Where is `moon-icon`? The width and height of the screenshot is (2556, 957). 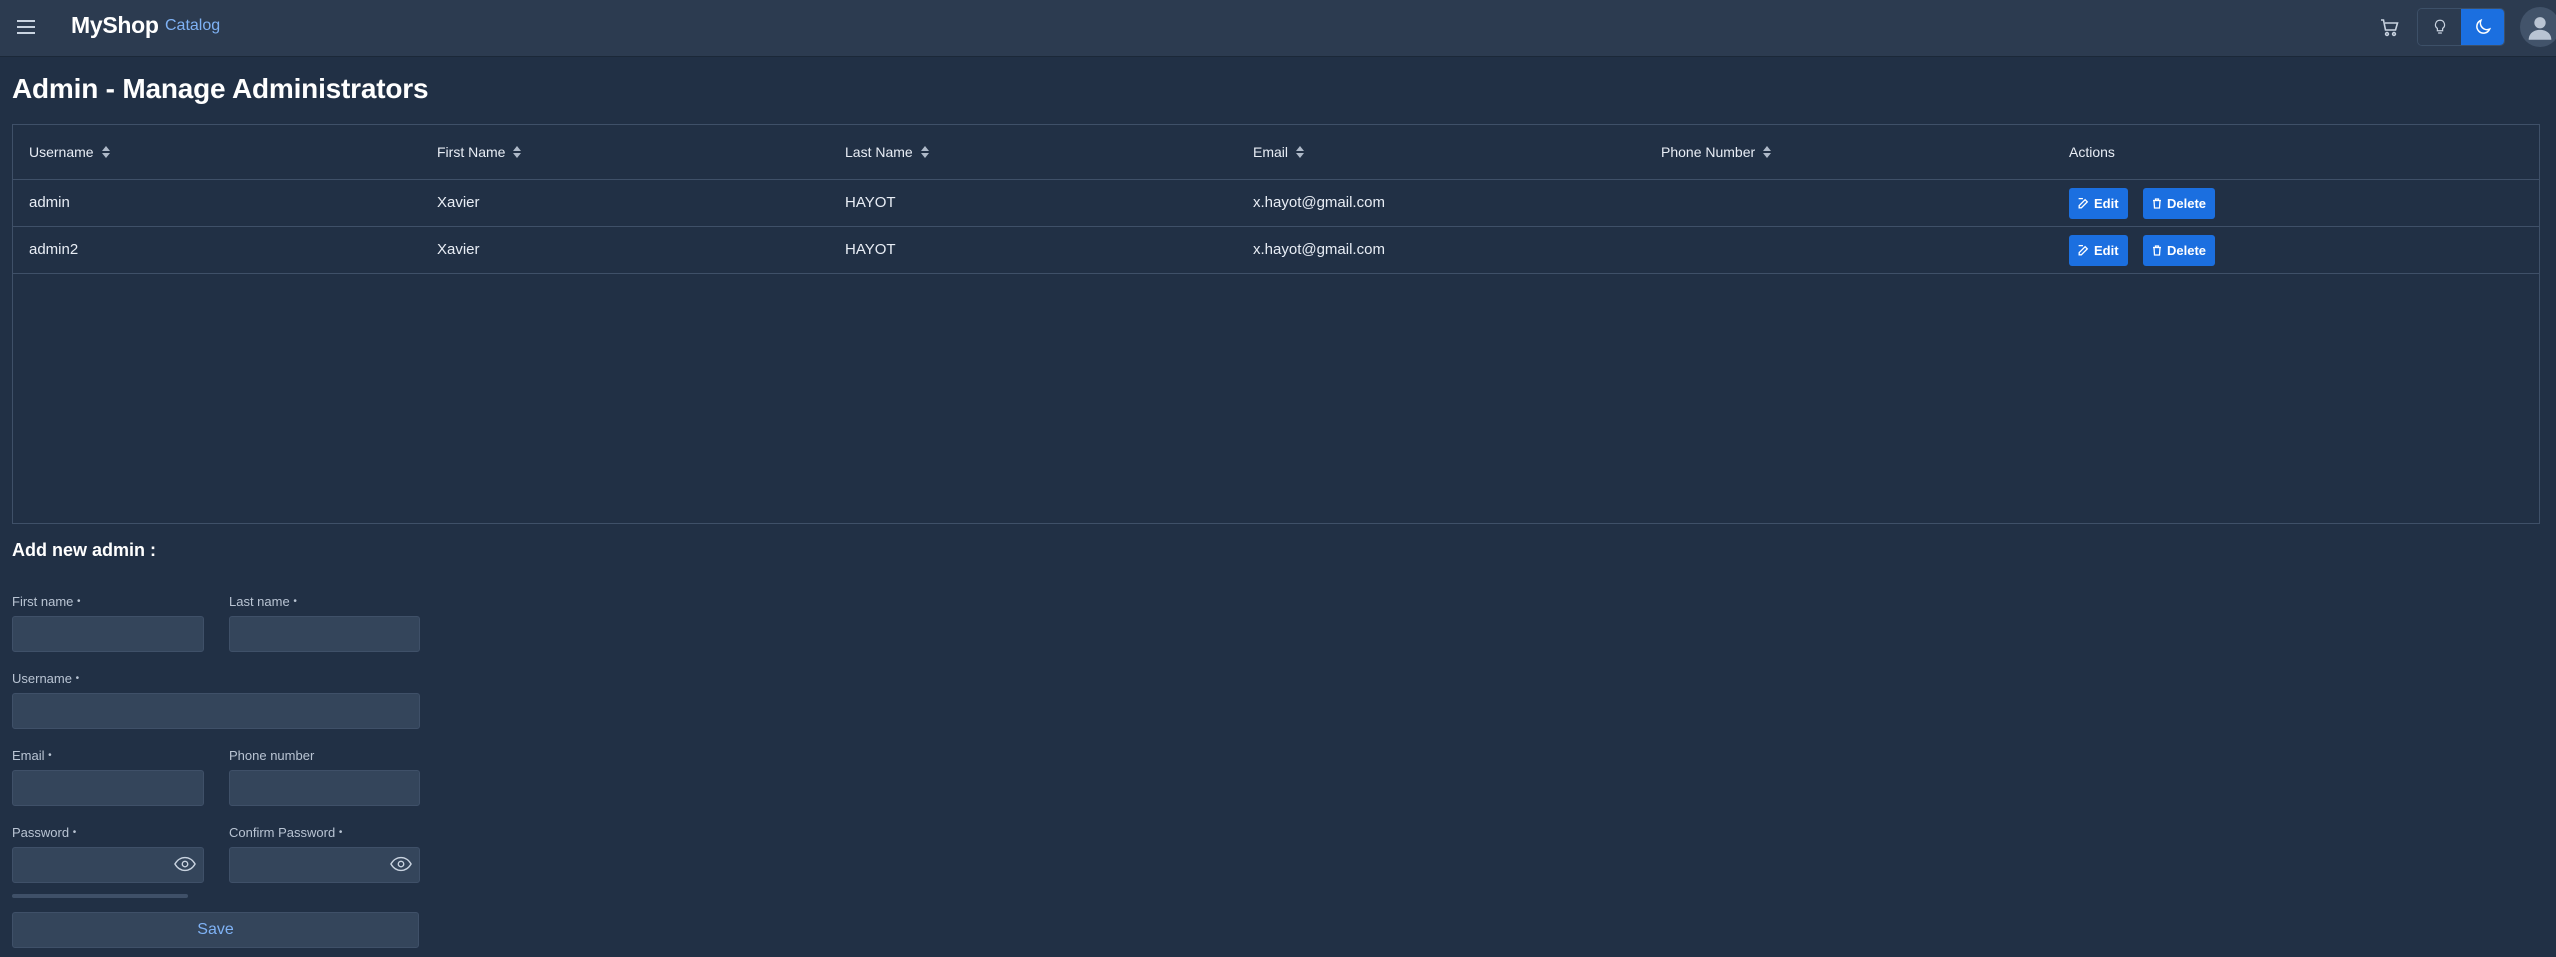 moon-icon is located at coordinates (2483, 26).